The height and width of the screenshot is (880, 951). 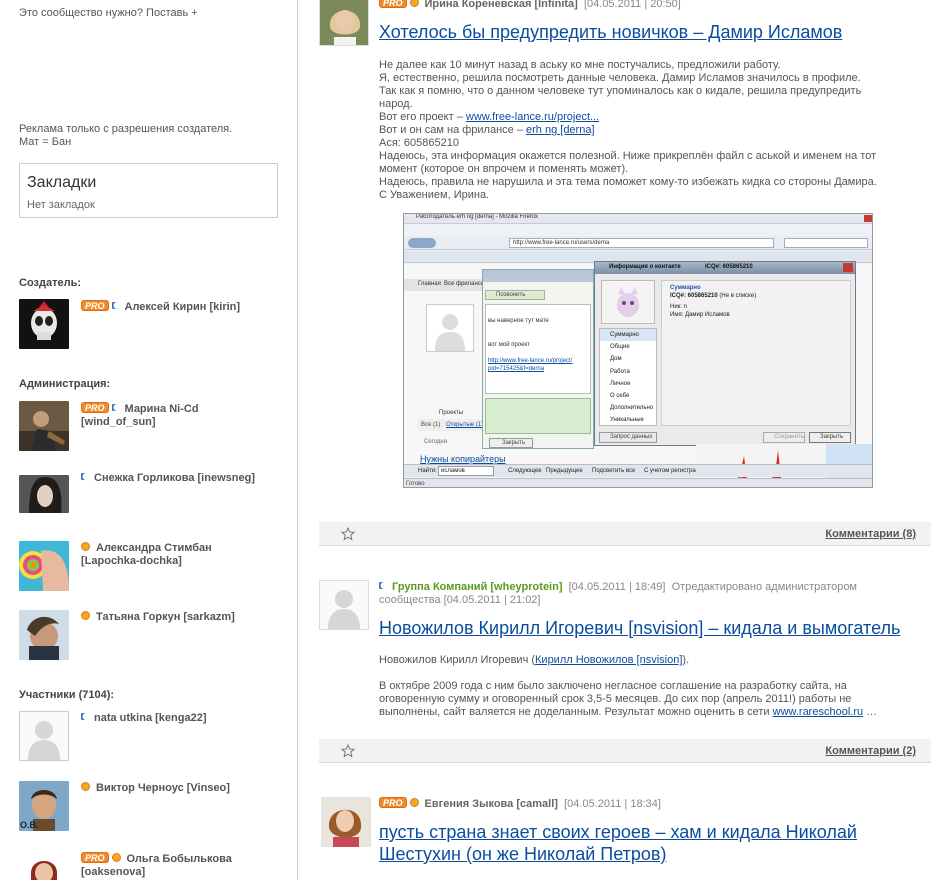 I want to click on edited-note: Отредактировано администратором, so click(x=764, y=587).